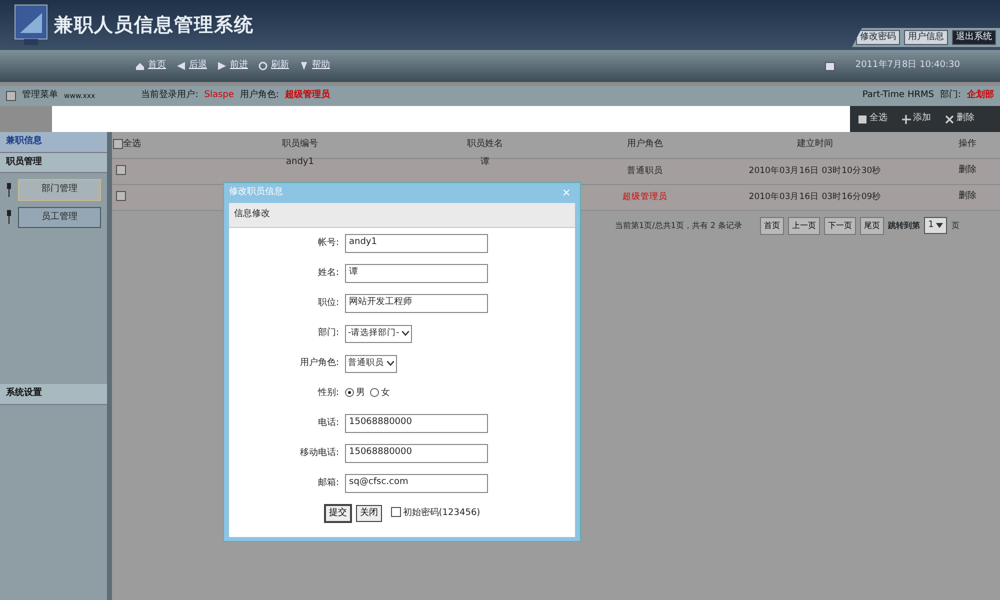  I want to click on field-label: 移动电话:, so click(319, 453).